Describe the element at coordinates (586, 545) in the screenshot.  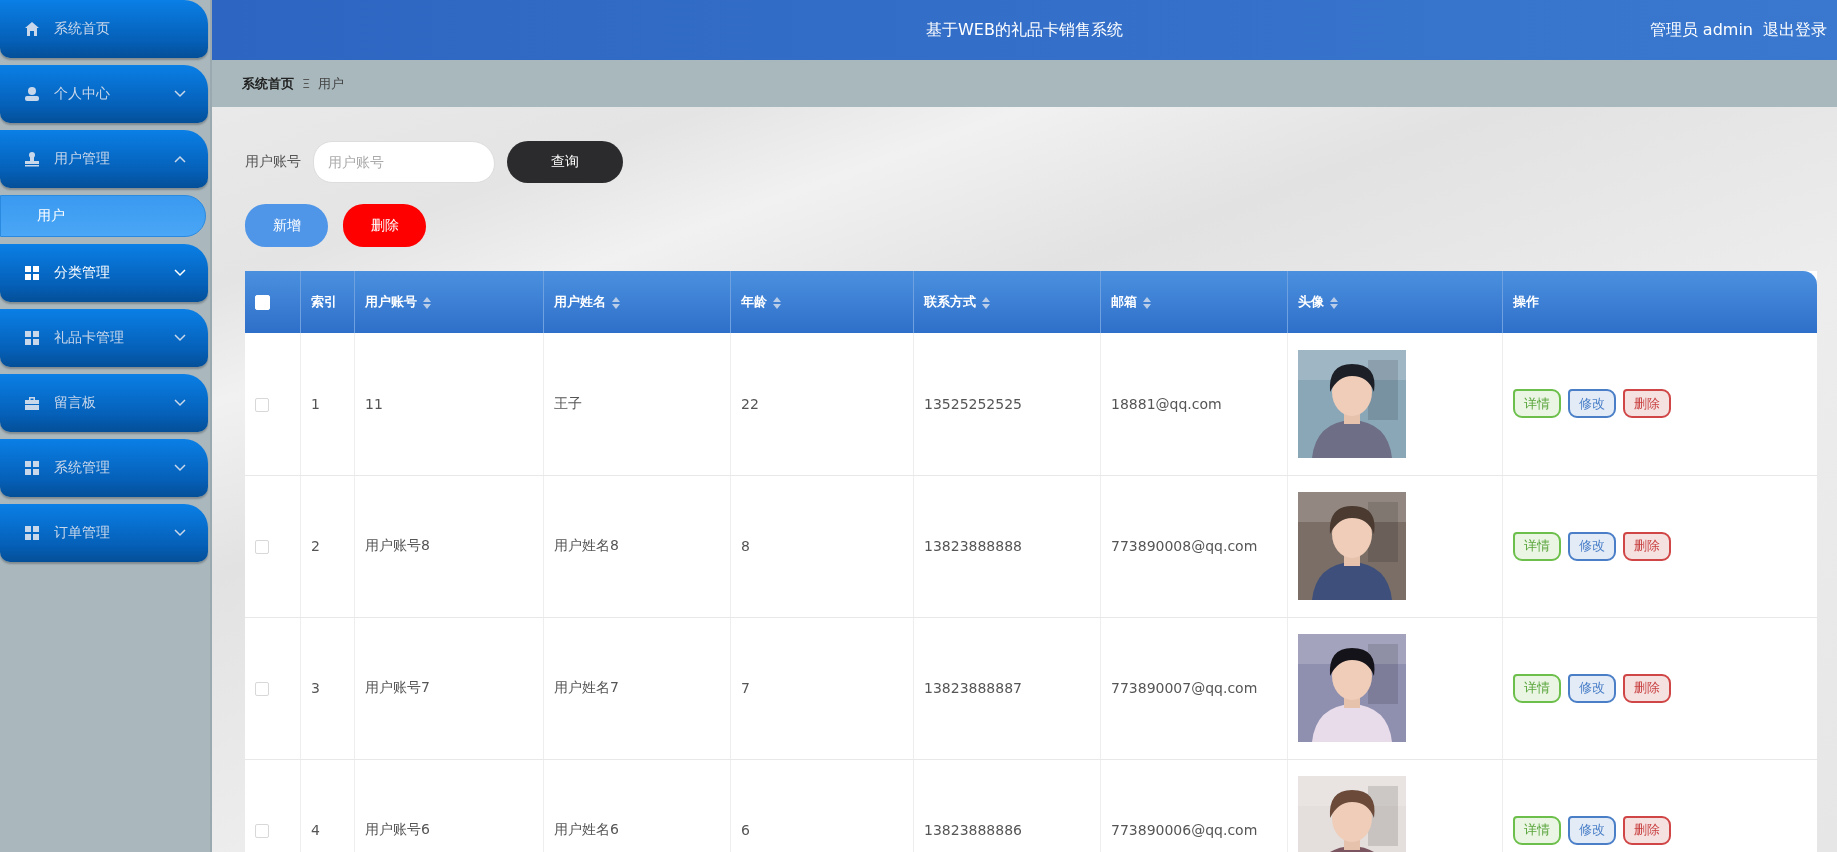
I see `table-cell: 用户姓名8` at that location.